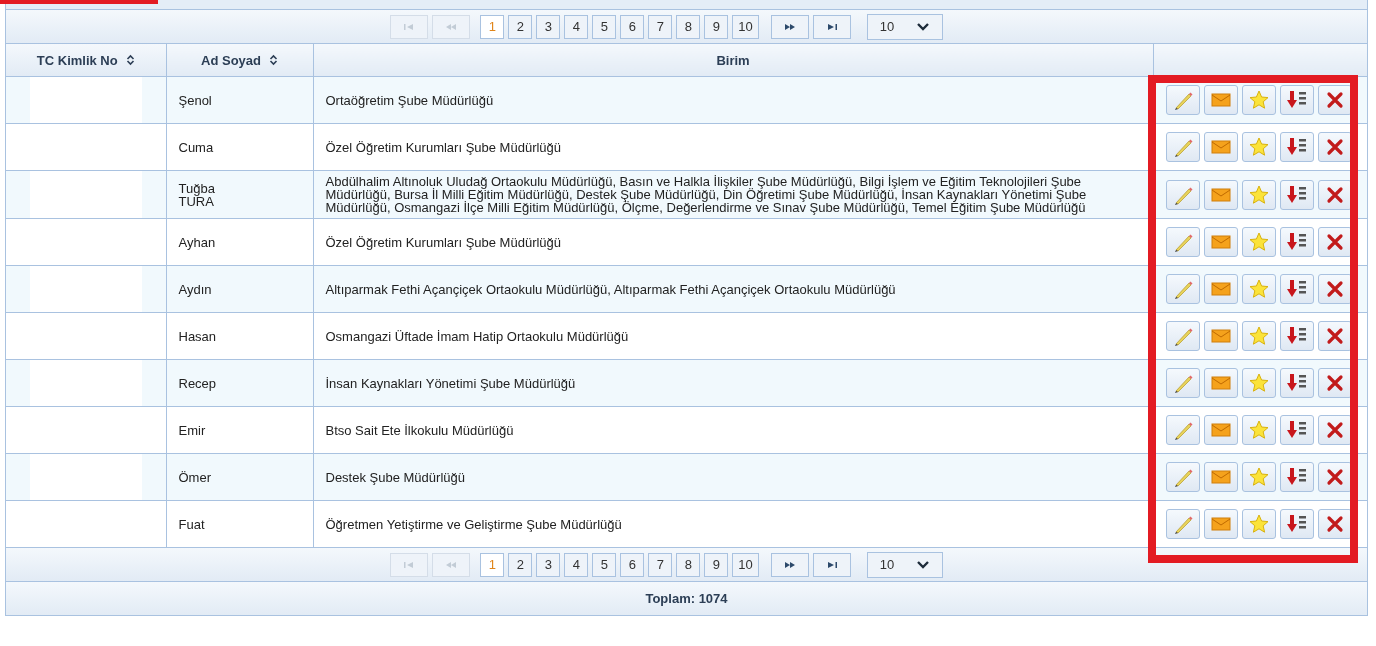  I want to click on unit-text: Özel Öğretim Kurumları Şube Müdürlüğü, so click(443, 147).